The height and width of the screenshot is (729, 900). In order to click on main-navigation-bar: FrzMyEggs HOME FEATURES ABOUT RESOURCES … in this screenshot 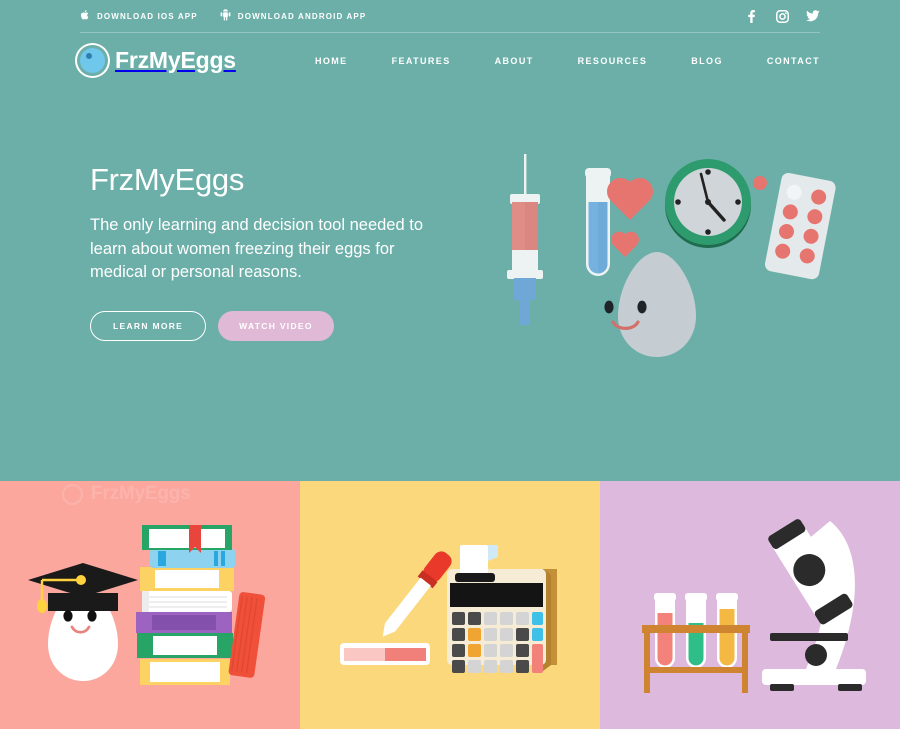, I will do `click(450, 60)`.